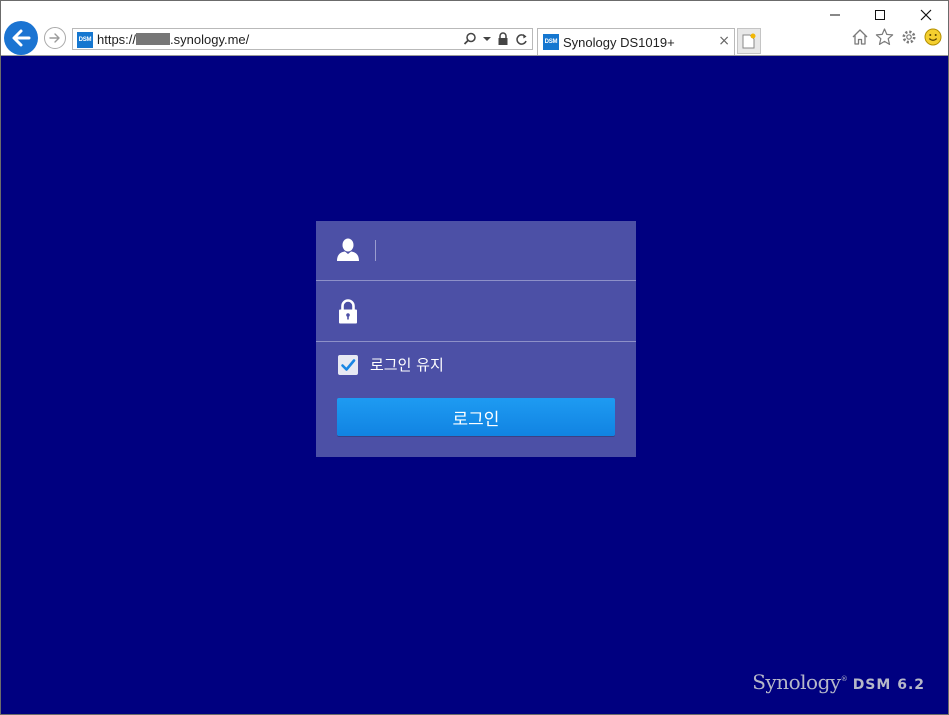 This screenshot has width=949, height=715. I want to click on tab-close-icon: ×, so click(724, 41).